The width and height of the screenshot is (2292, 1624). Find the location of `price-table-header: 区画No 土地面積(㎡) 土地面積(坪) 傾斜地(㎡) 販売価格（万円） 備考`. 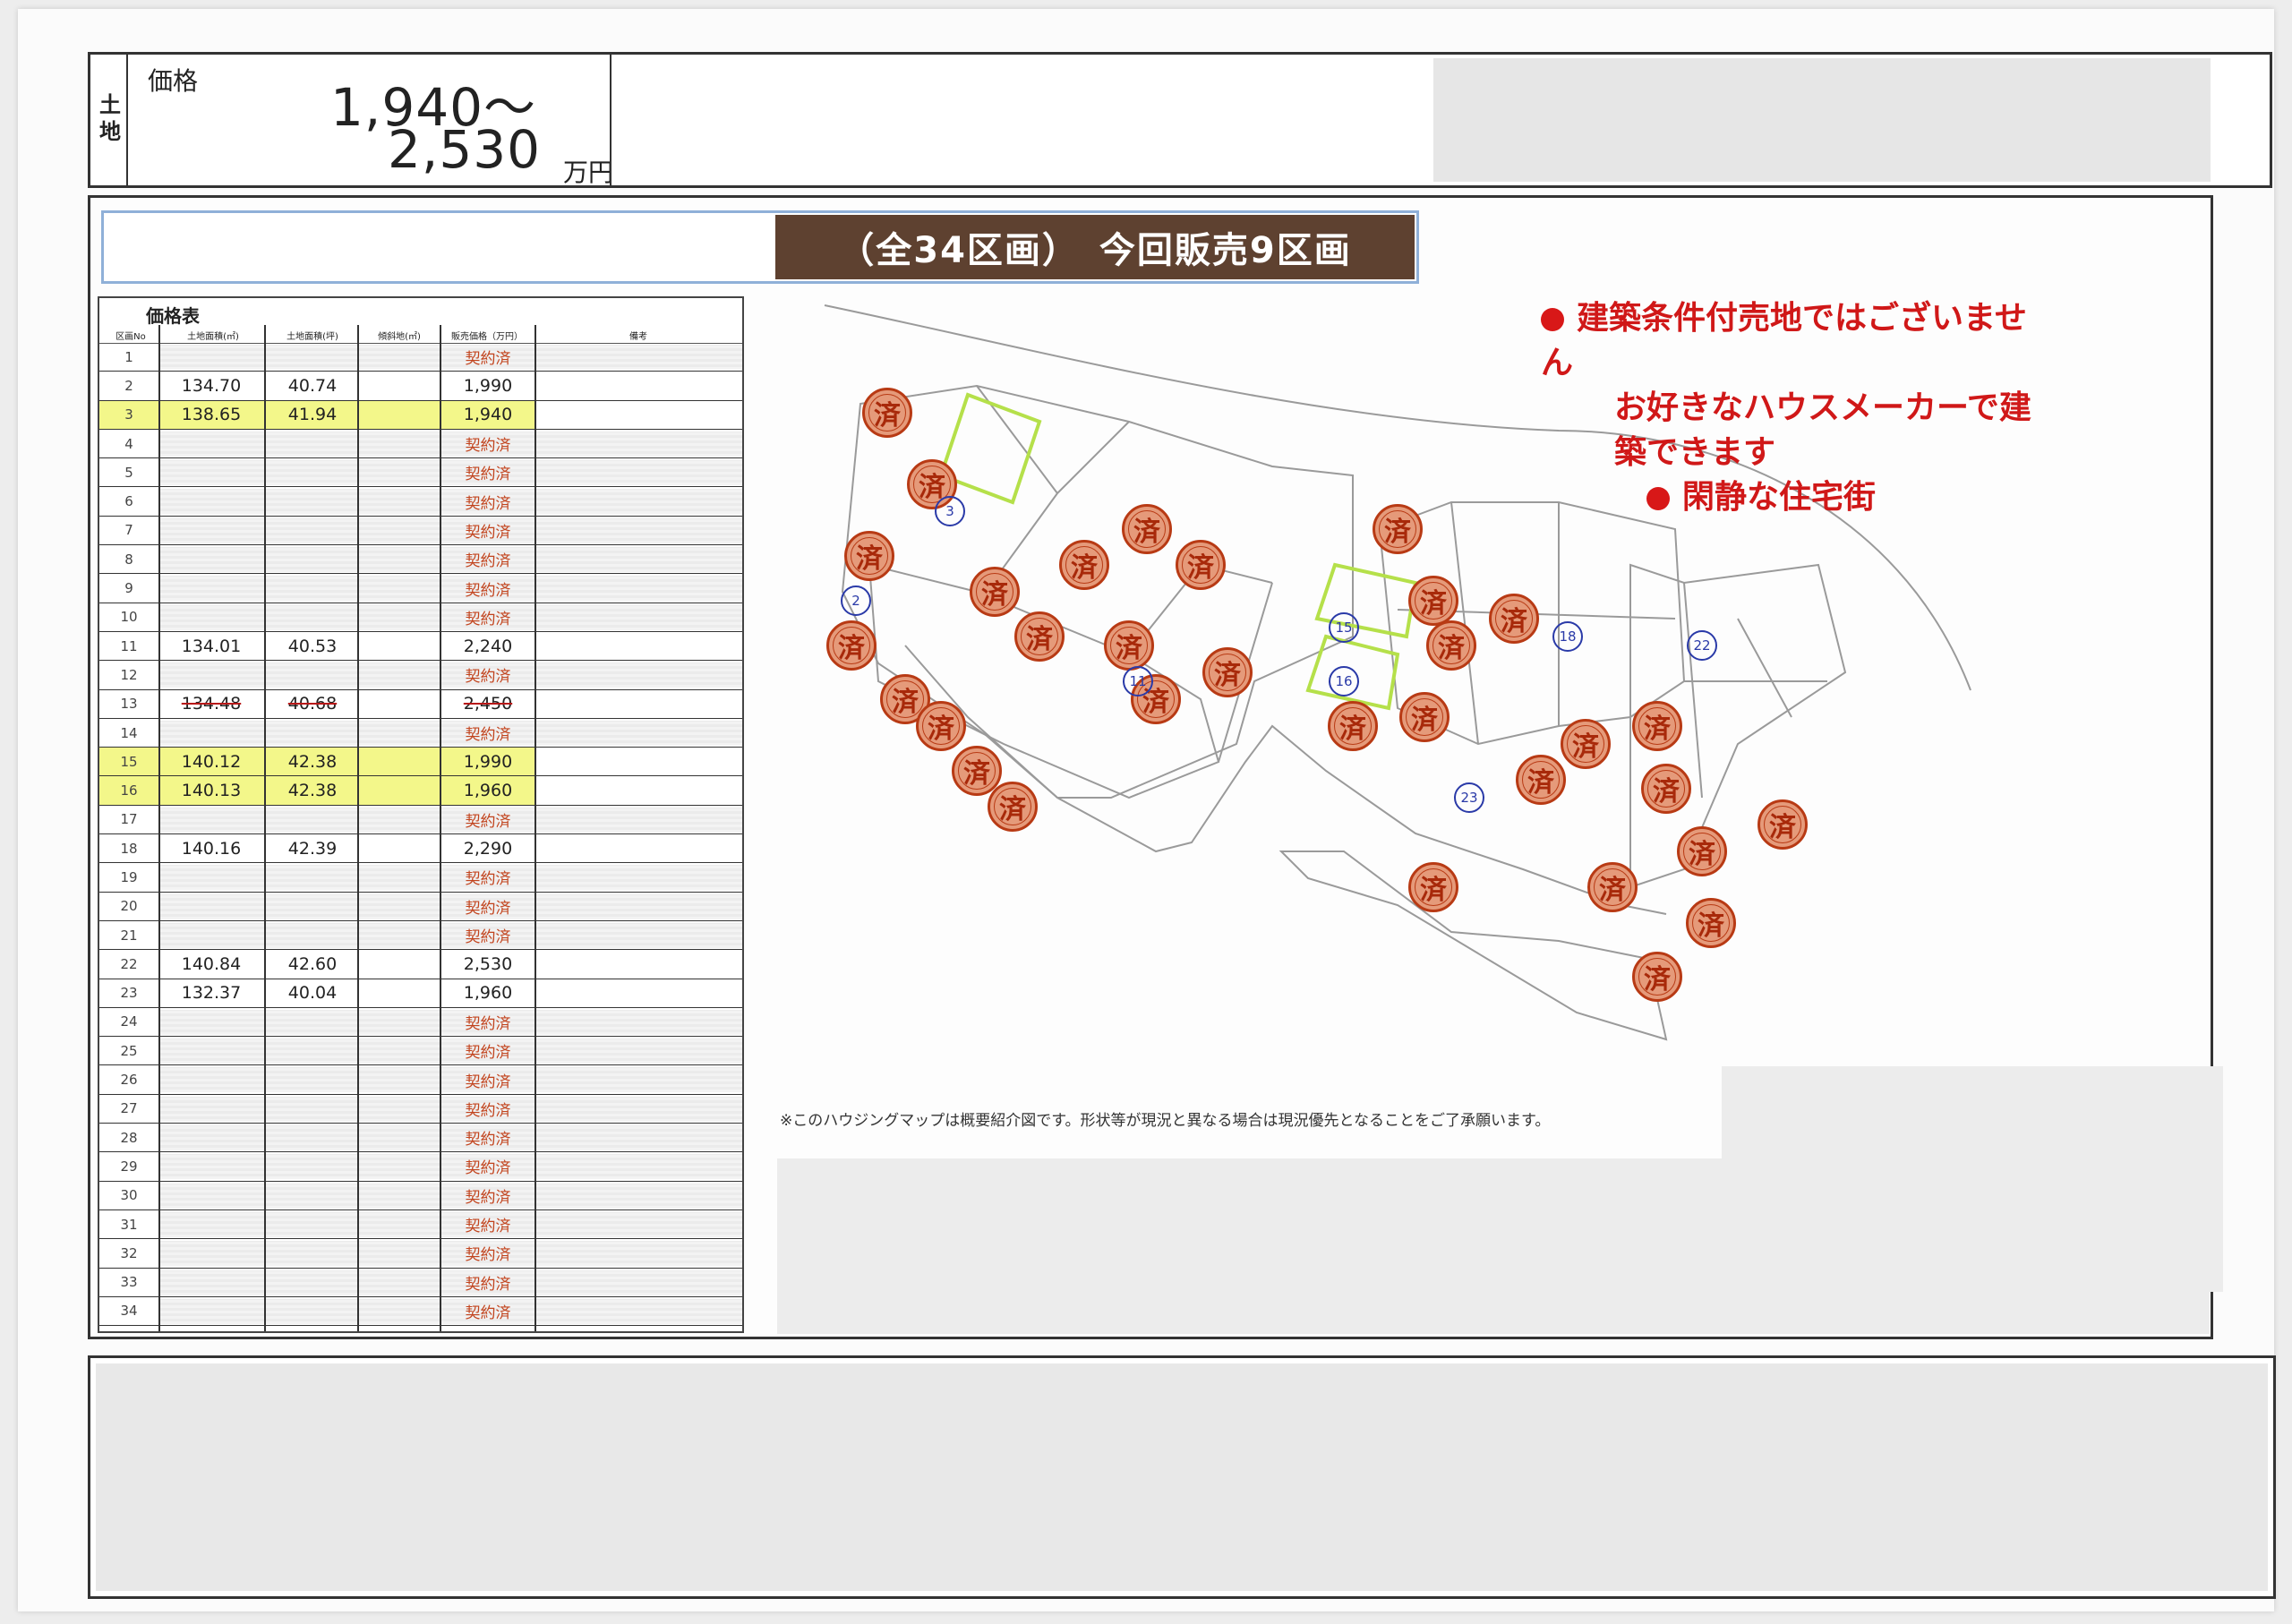

price-table-header: 区画No 土地面積(㎡) 土地面積(坪) 傾斜地(㎡) 販売価格（万円） 備考 is located at coordinates (420, 334).